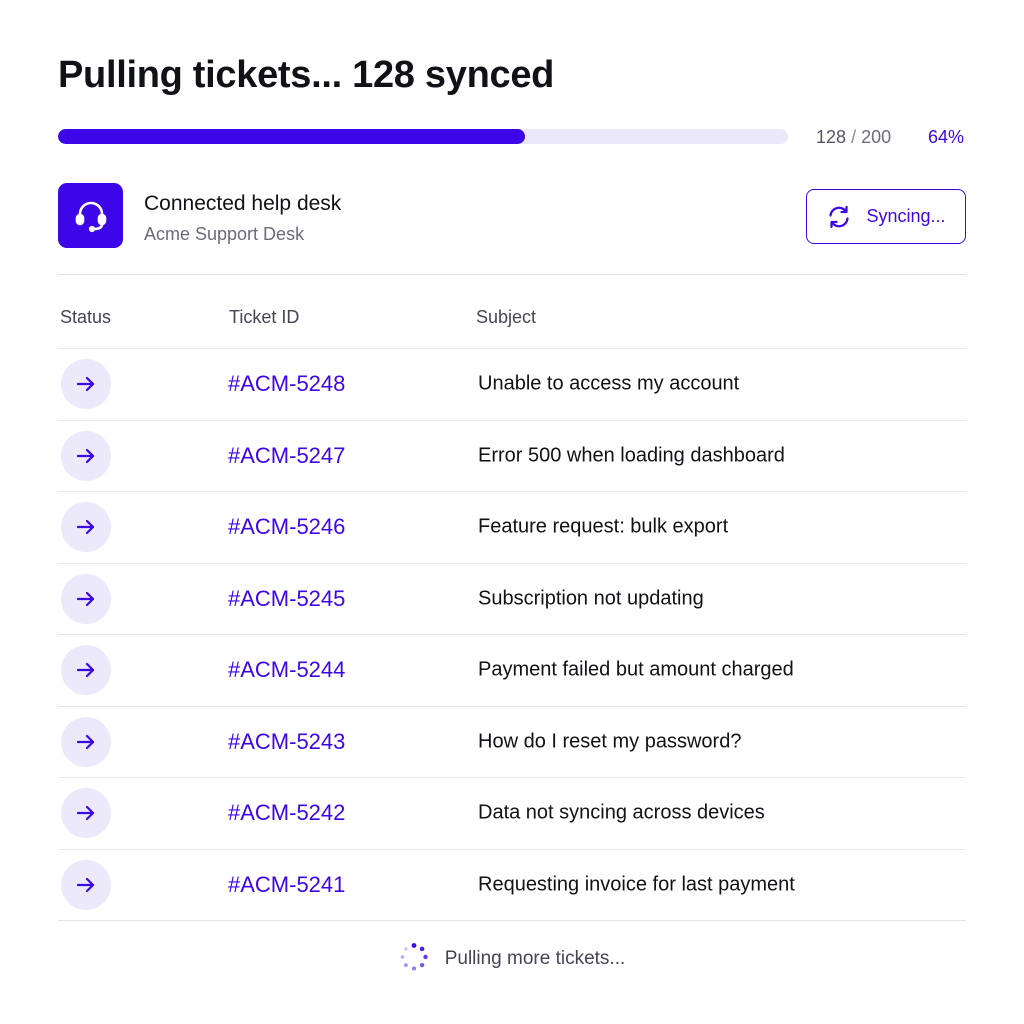 This screenshot has width=1024, height=1024. What do you see at coordinates (945, 137) in the screenshot?
I see `progress-percent: 64%` at bounding box center [945, 137].